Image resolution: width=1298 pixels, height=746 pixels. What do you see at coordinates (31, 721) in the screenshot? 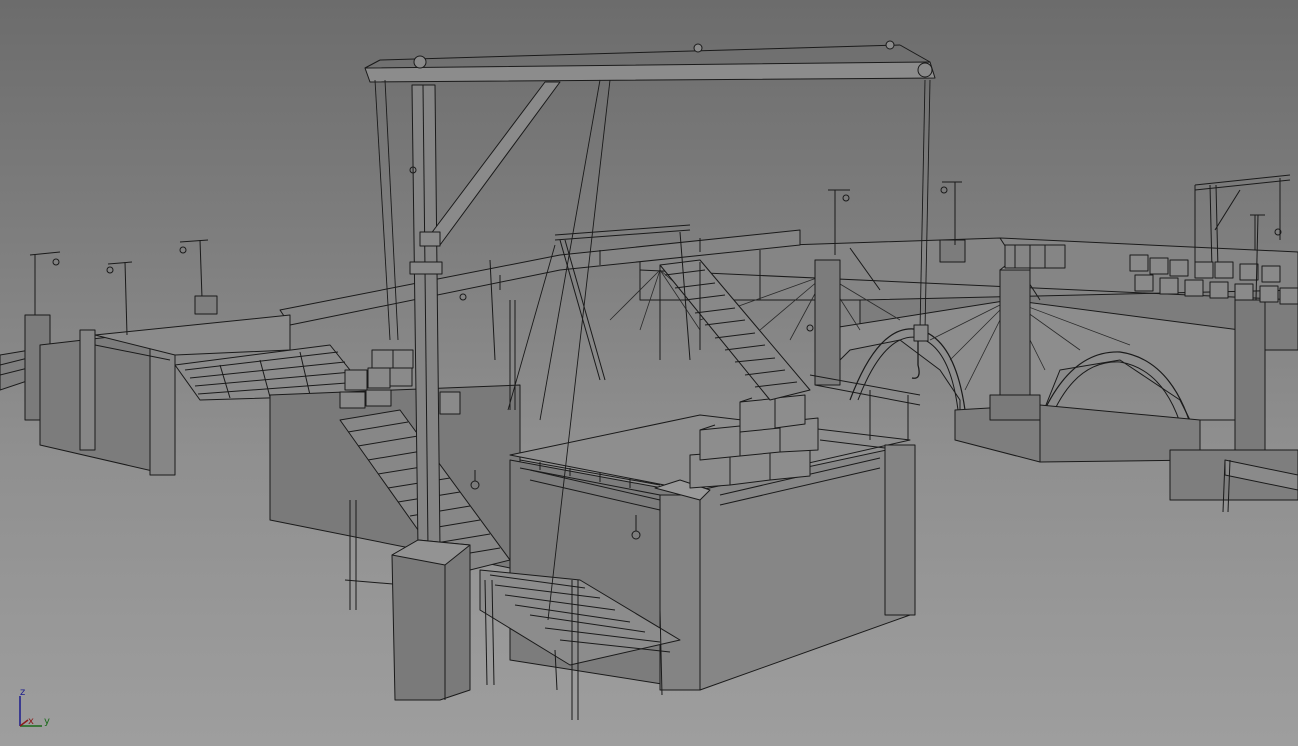
I see `x-axis-label: x` at bounding box center [31, 721].